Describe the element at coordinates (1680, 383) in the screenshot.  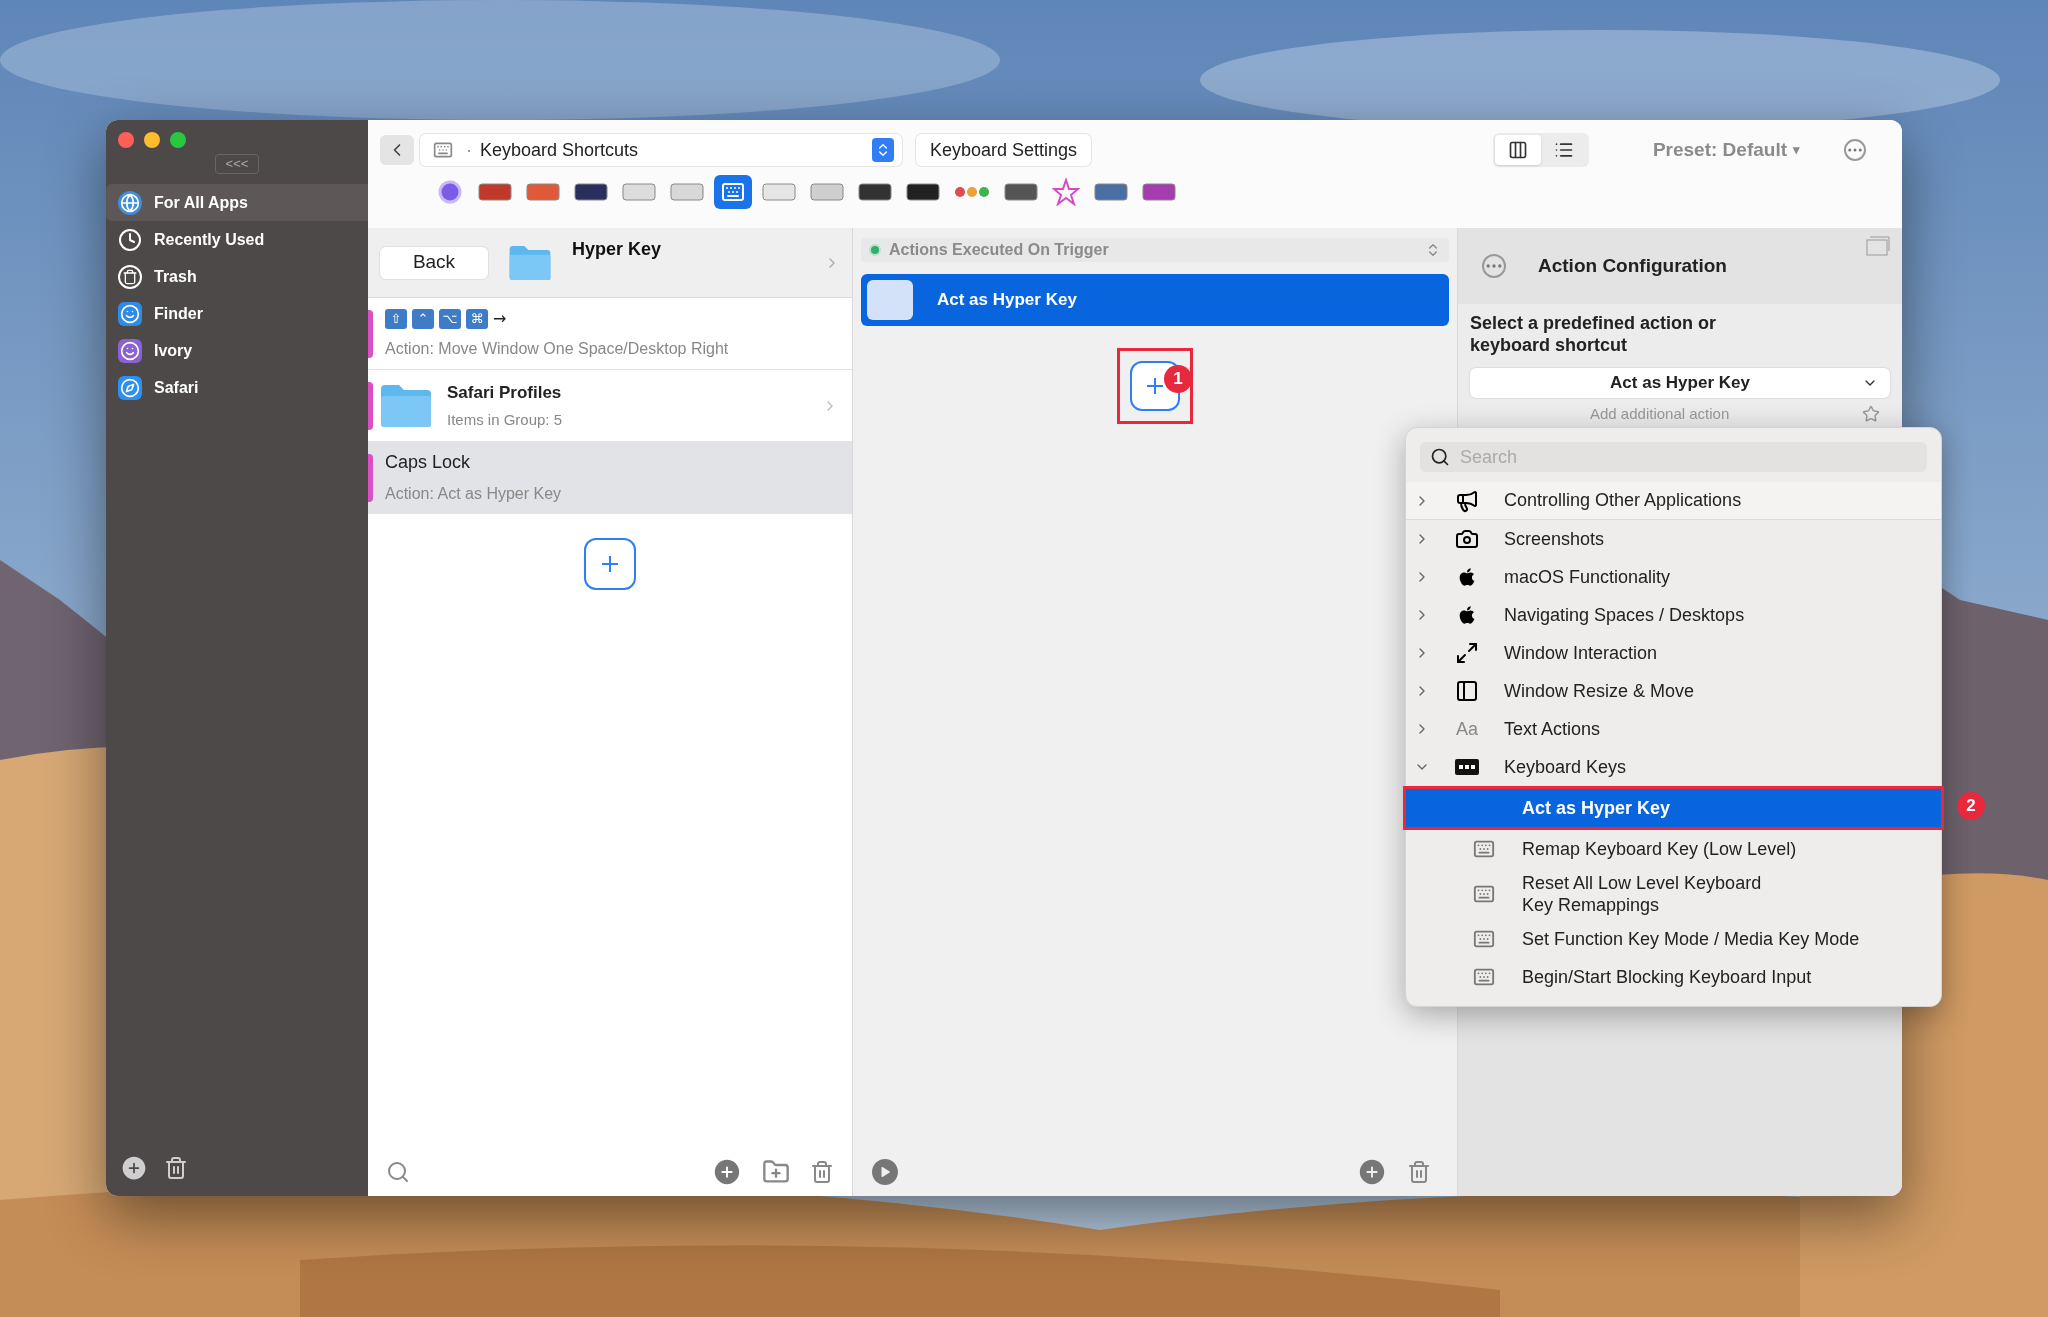
I see `action-select: Act as Hyper Key` at that location.